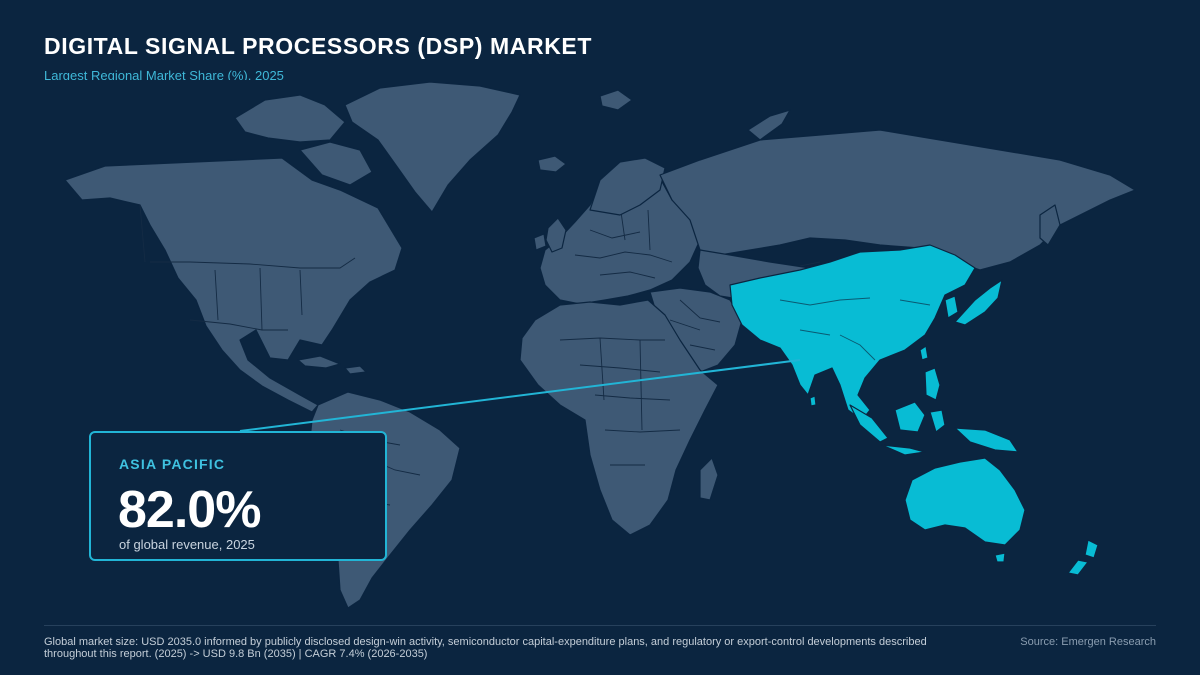 This screenshot has width=1200, height=675. Describe the element at coordinates (189, 510) in the screenshot. I see `share-value: 82.0%` at that location.